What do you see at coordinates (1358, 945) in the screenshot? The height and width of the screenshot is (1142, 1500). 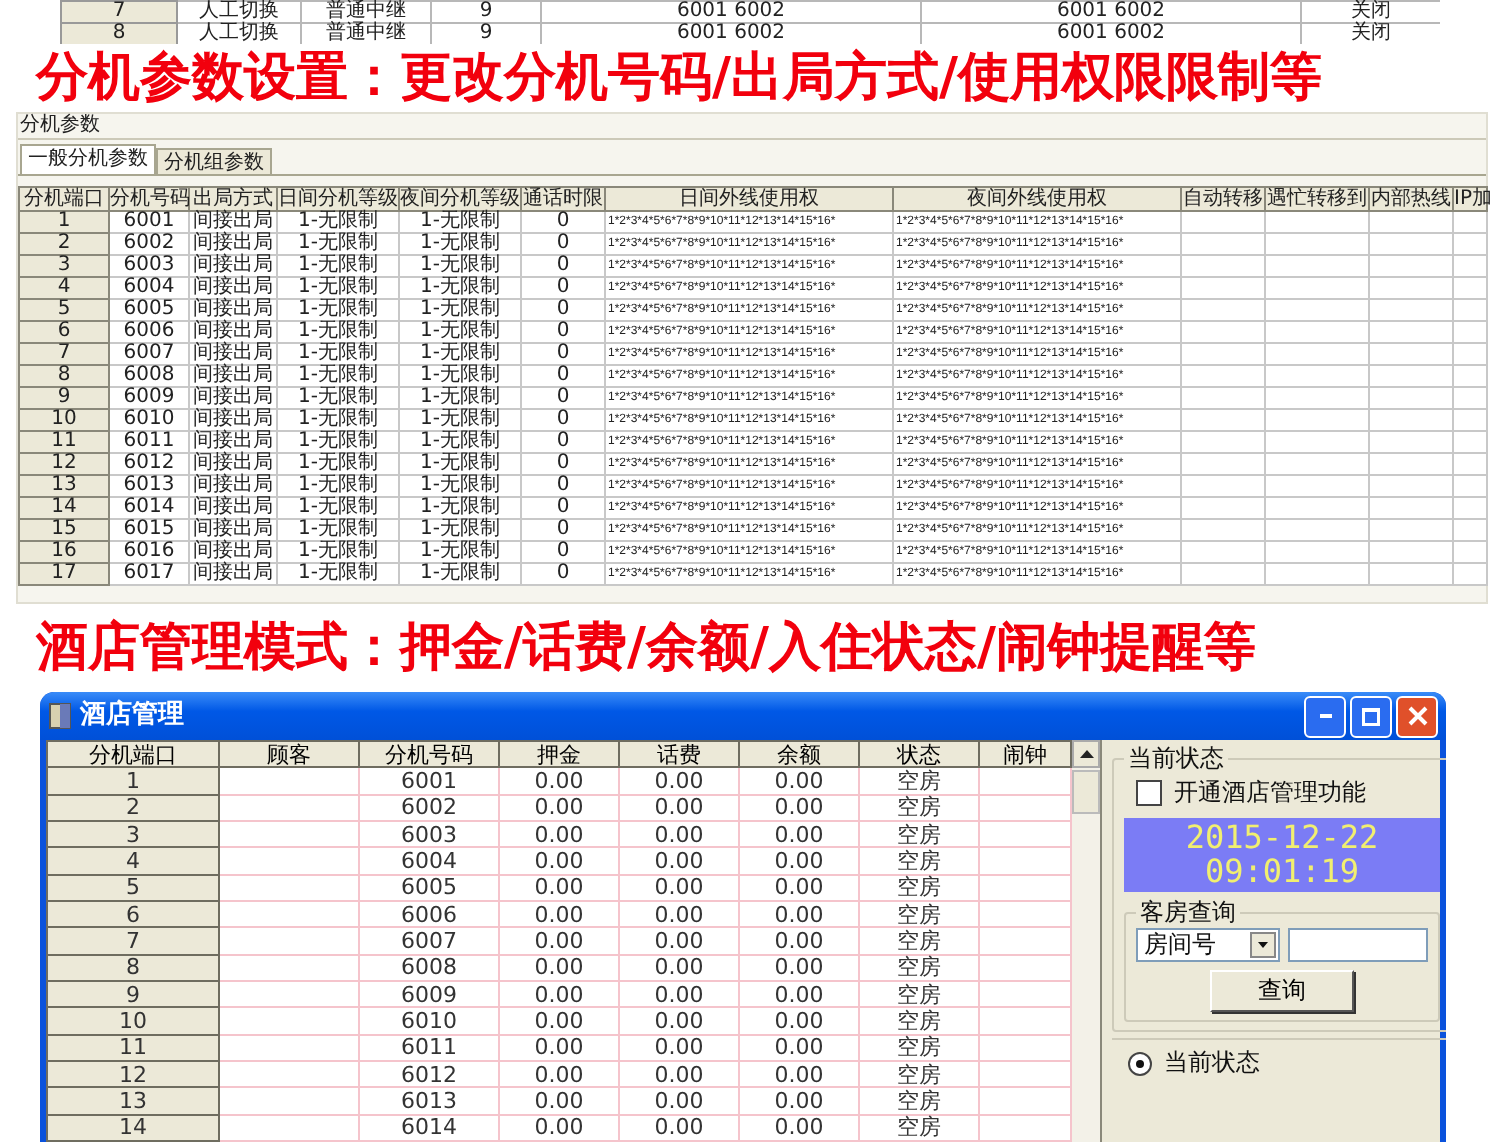 I see `input-field` at bounding box center [1358, 945].